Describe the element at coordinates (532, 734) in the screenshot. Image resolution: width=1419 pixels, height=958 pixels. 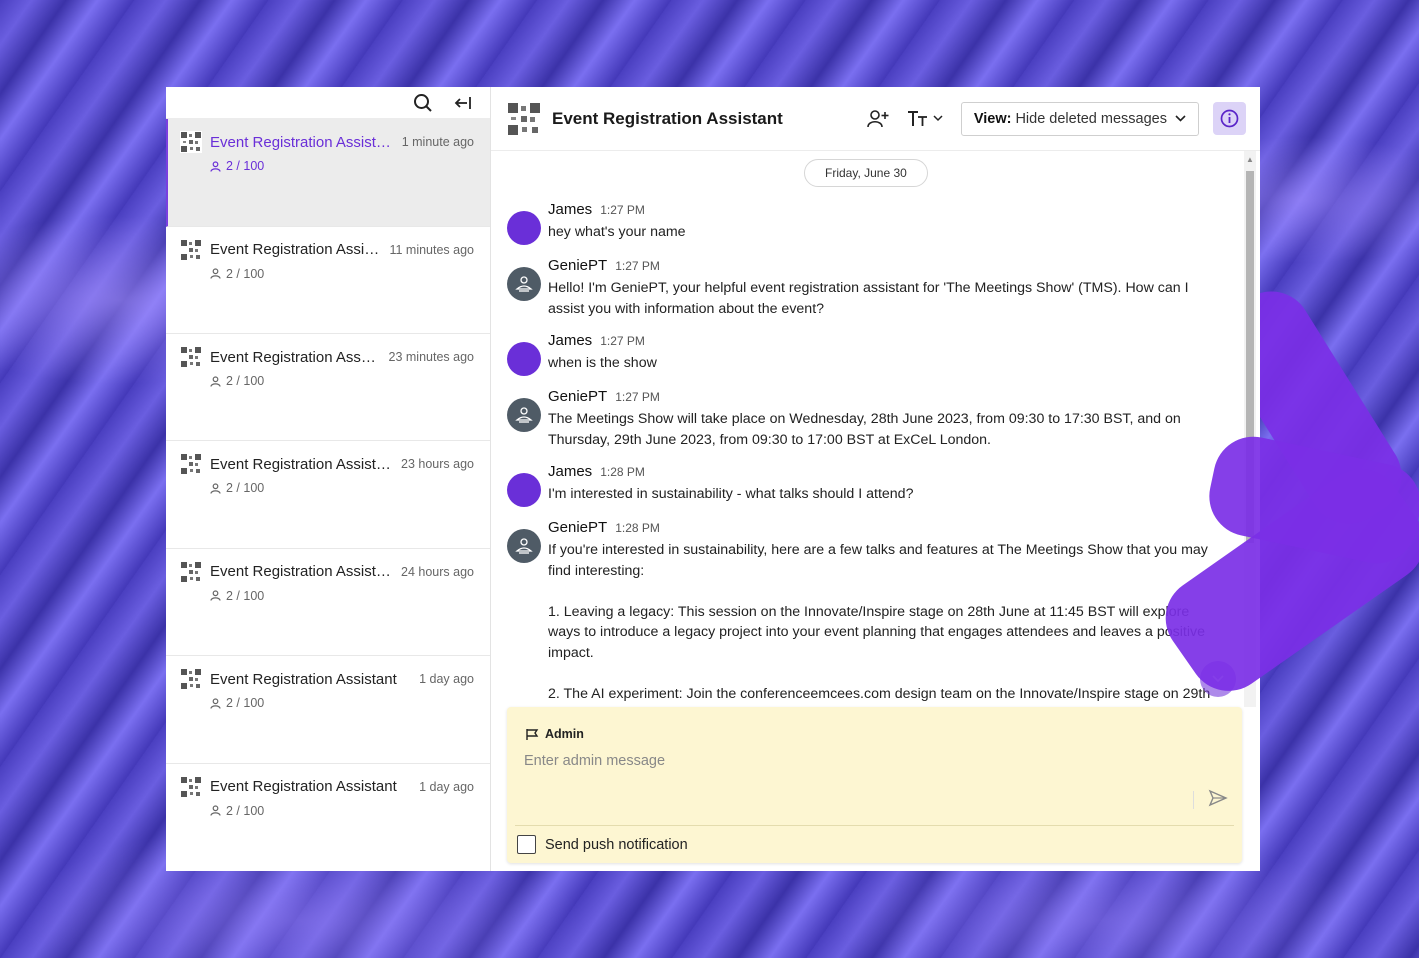
I see `megaphone-icon` at that location.